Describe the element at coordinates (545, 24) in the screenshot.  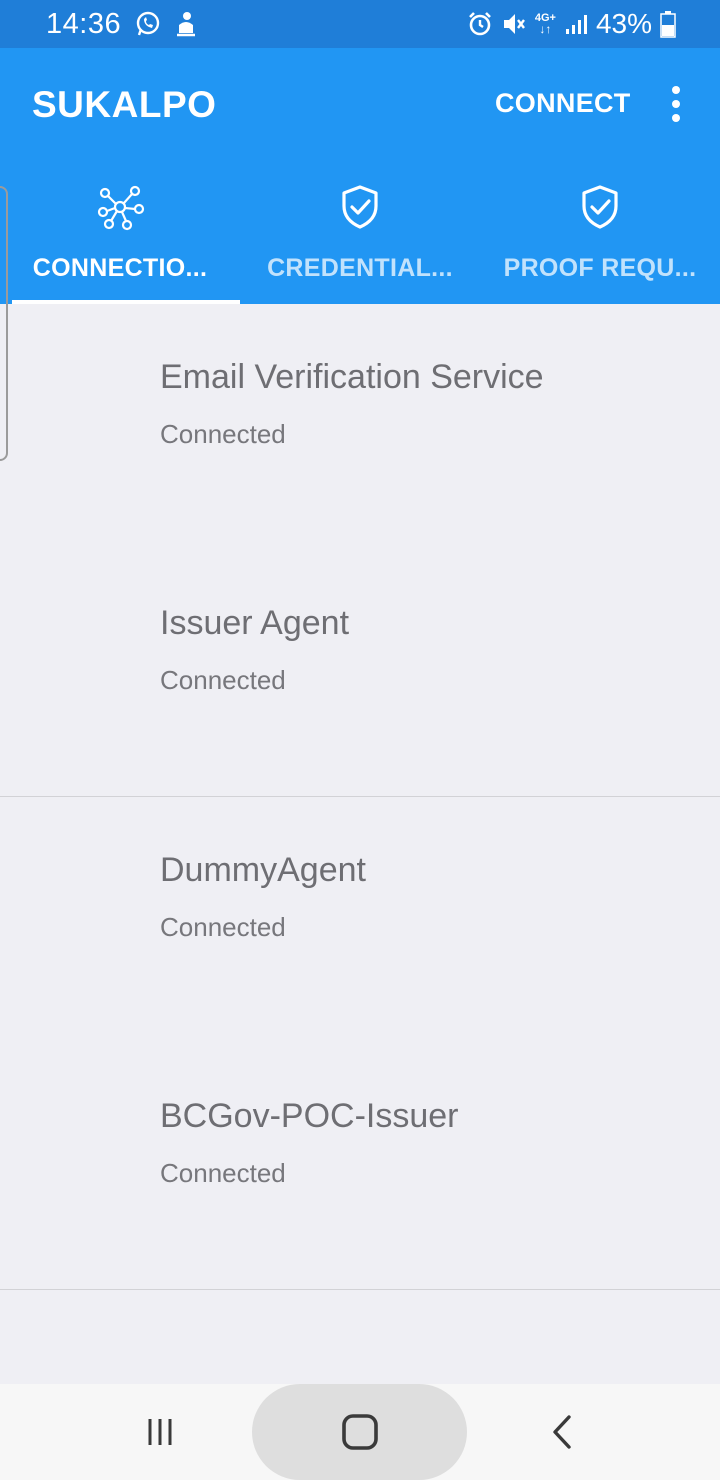
I see `network-4g-icon: 4G+ ↓↑` at that location.